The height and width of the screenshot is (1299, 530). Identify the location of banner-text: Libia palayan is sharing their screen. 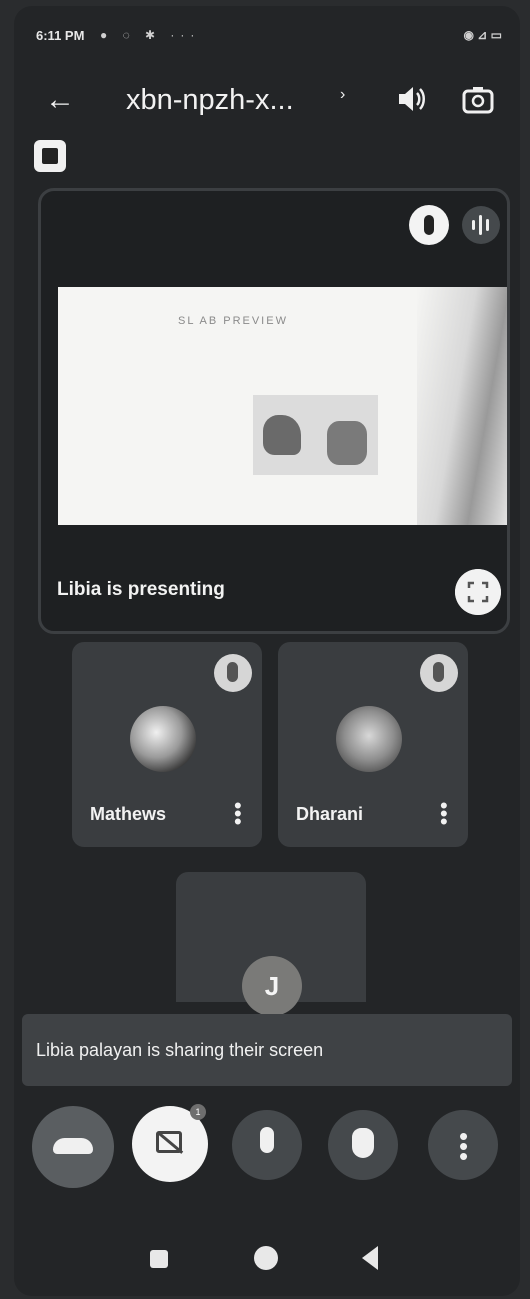
(180, 1050).